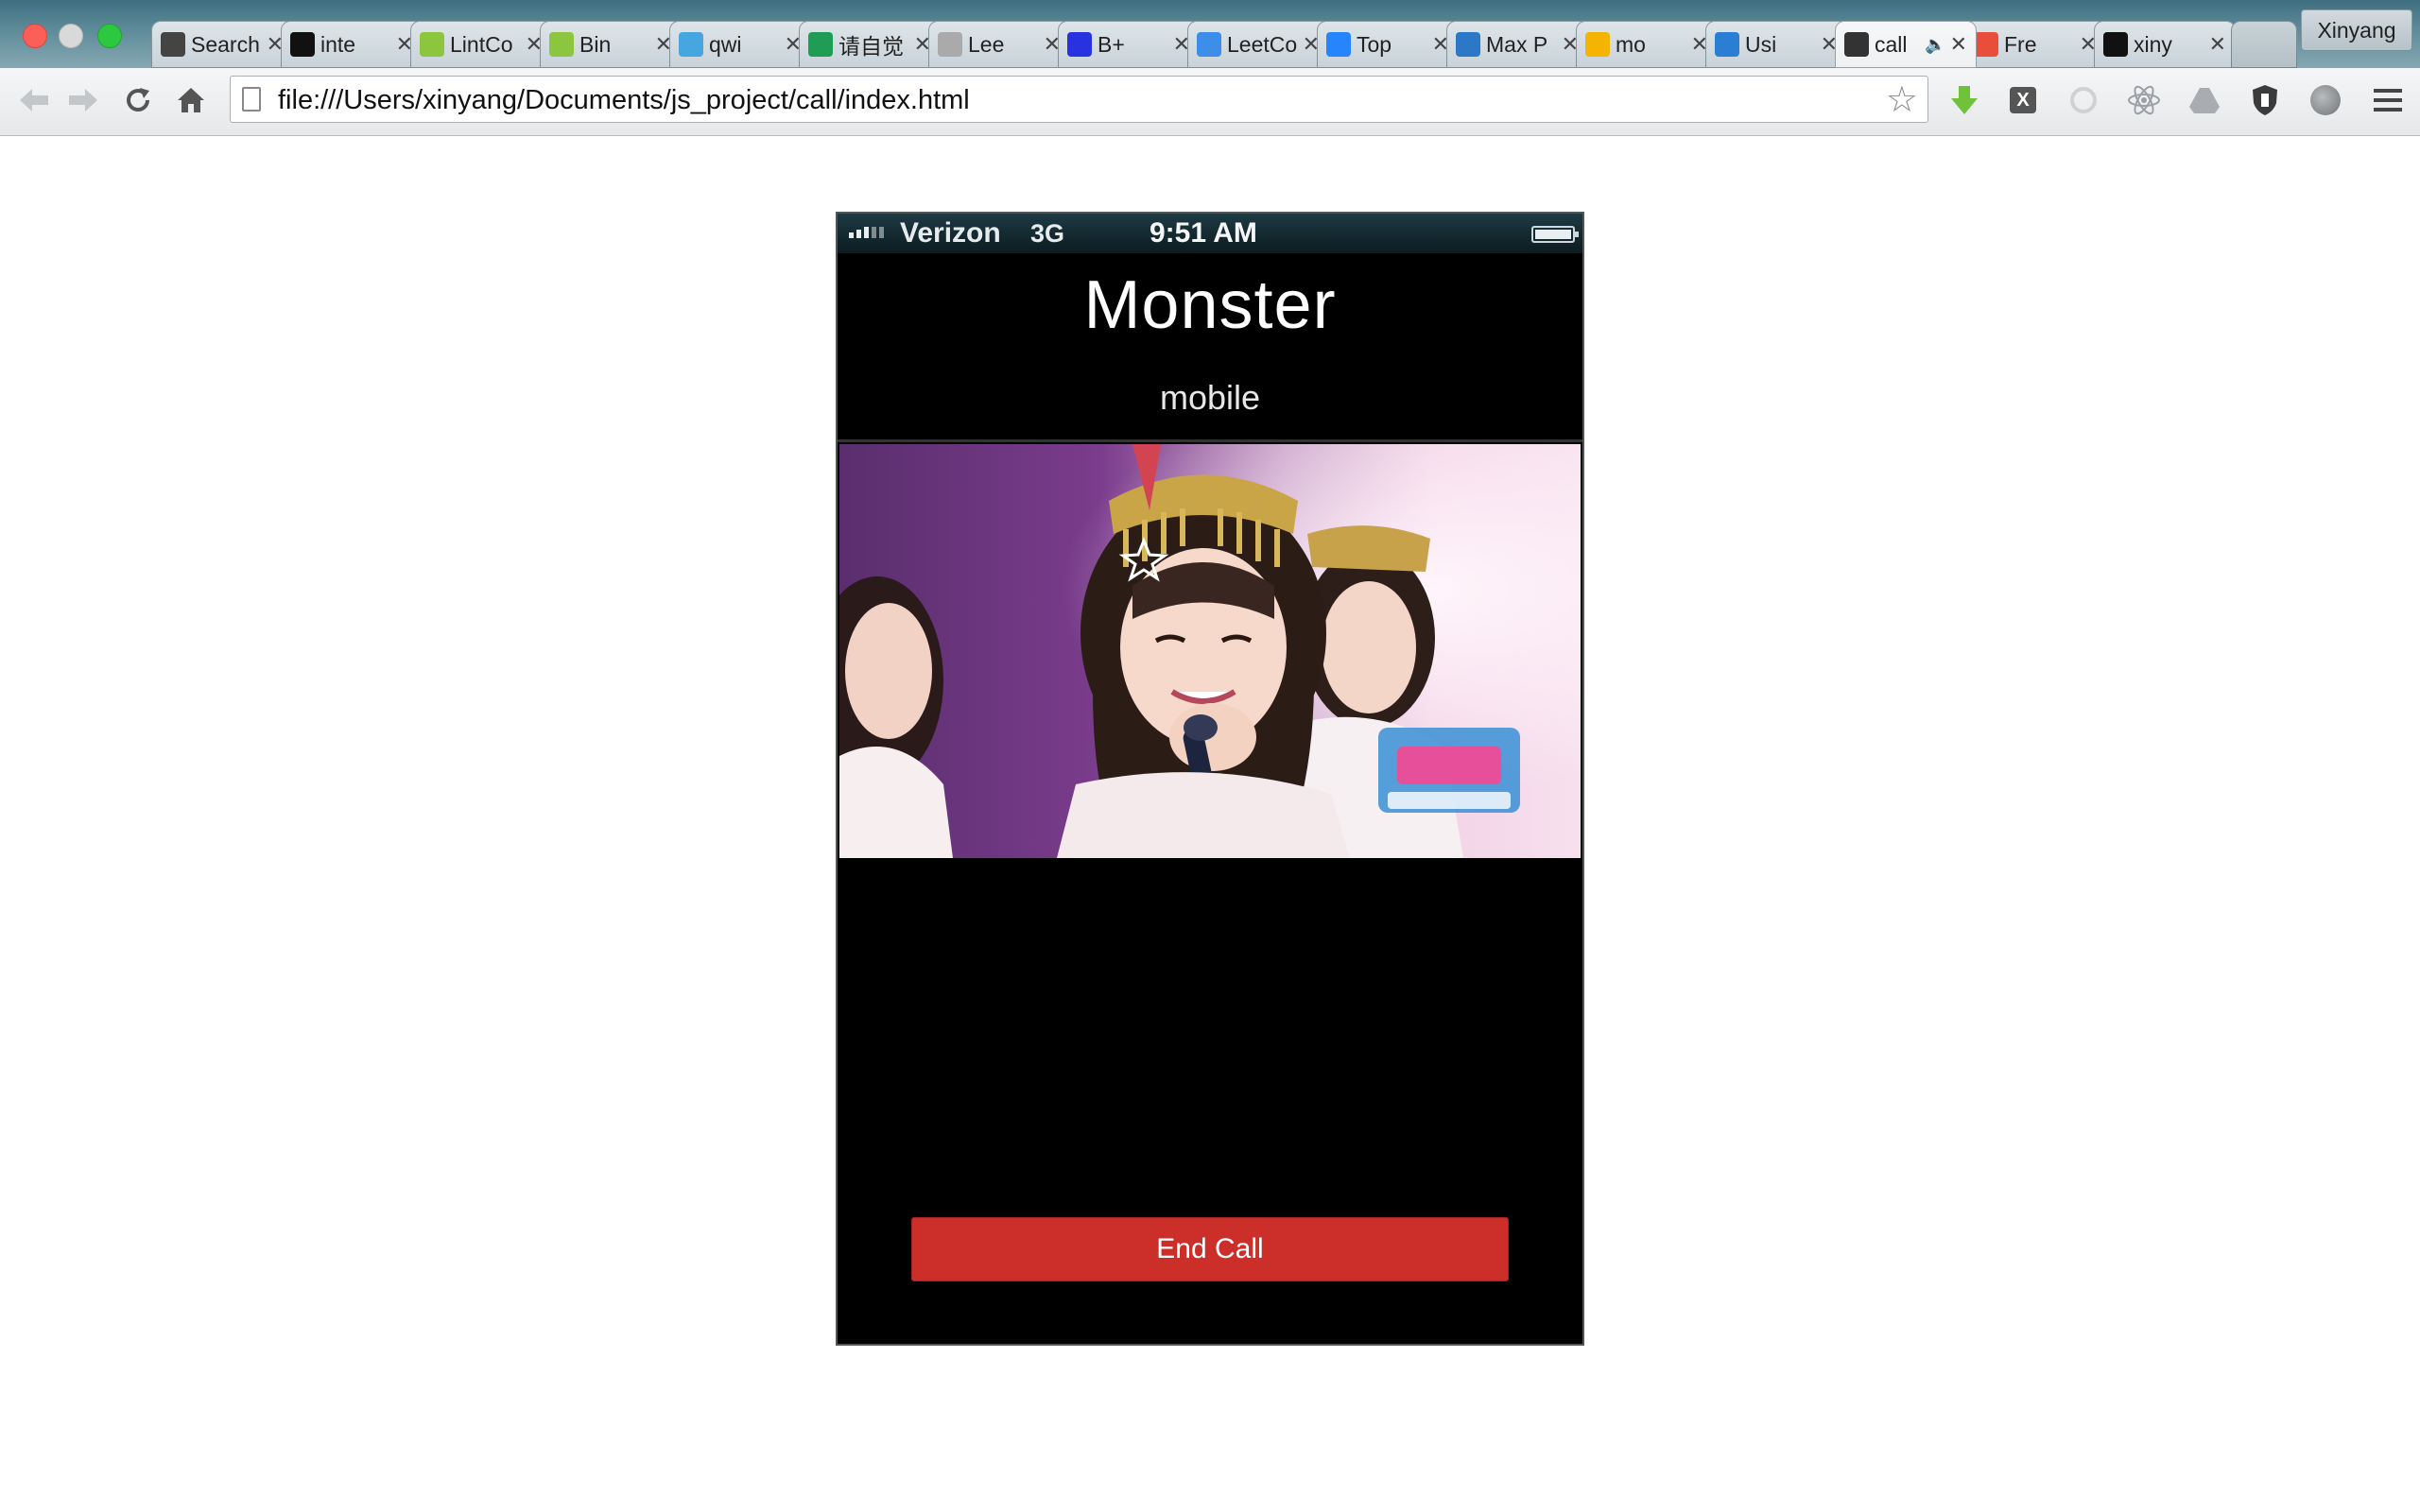 The width and height of the screenshot is (2420, 1512). What do you see at coordinates (338, 44) in the screenshot?
I see `tab-title: inte` at bounding box center [338, 44].